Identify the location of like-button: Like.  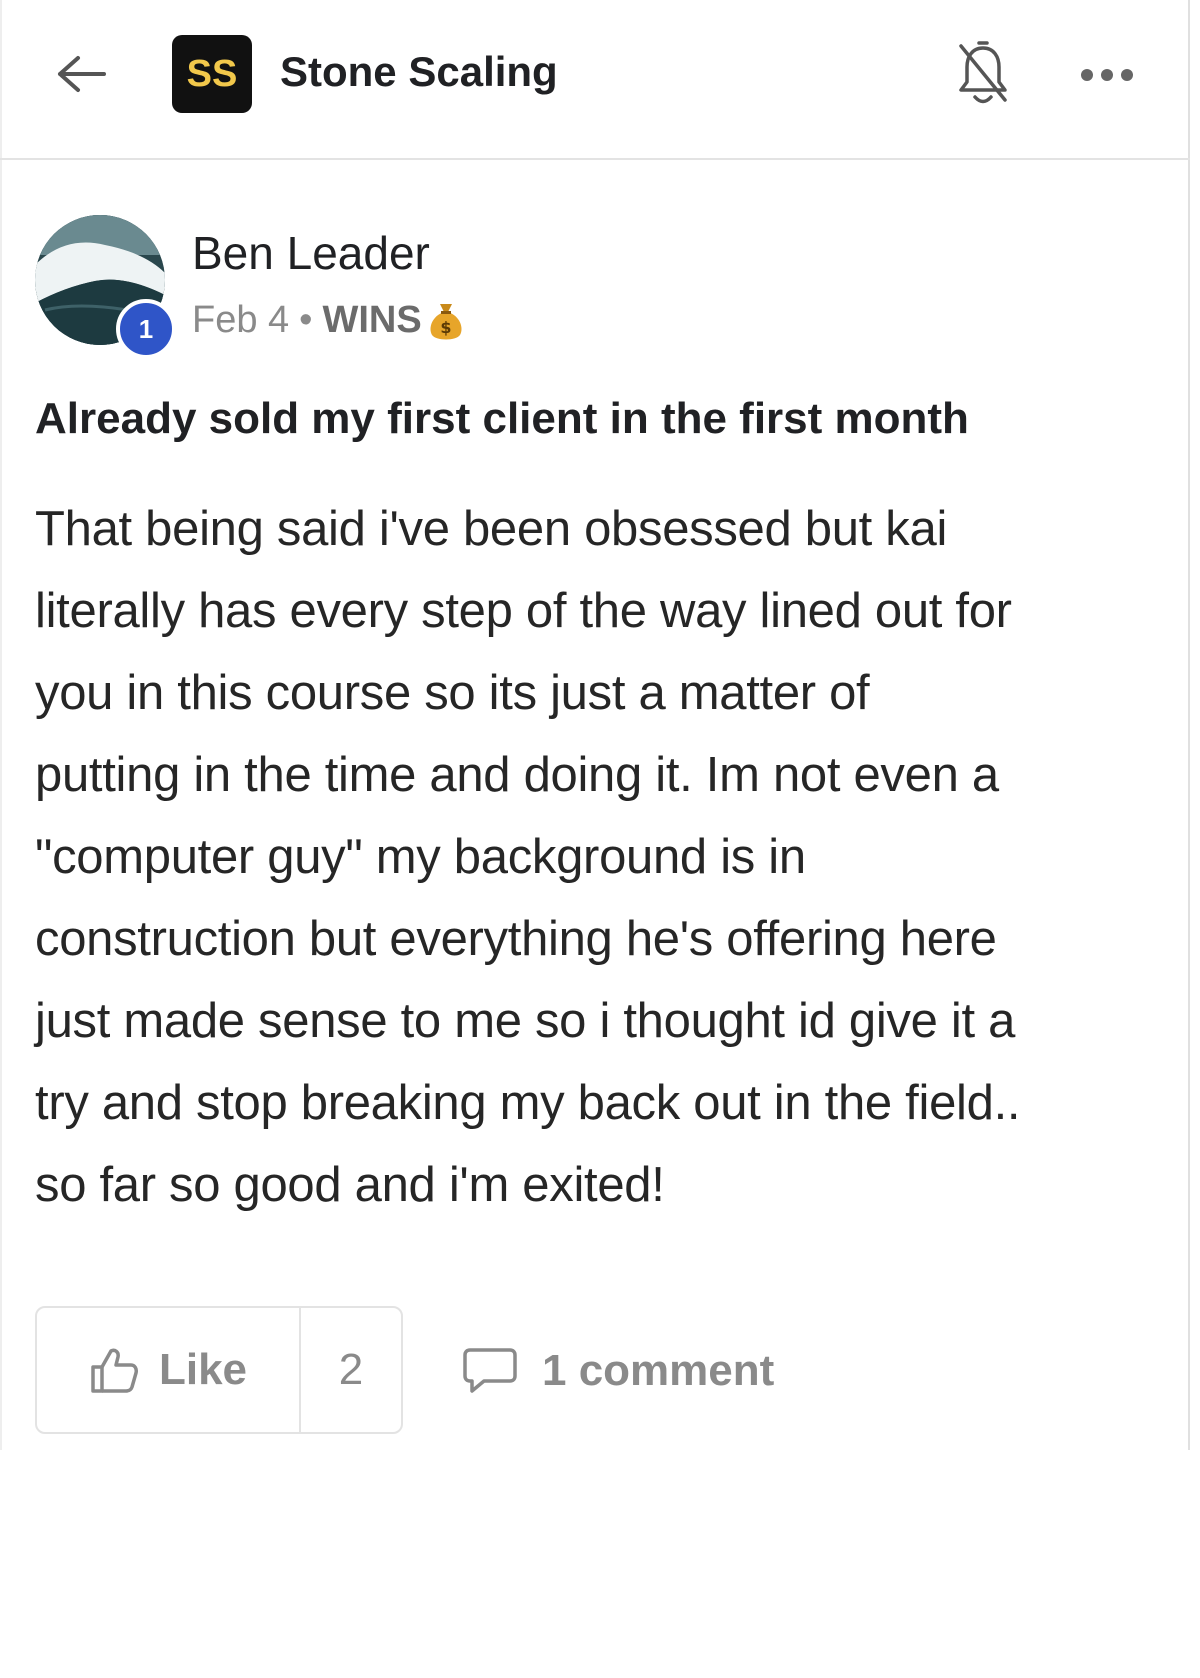
(169, 1370).